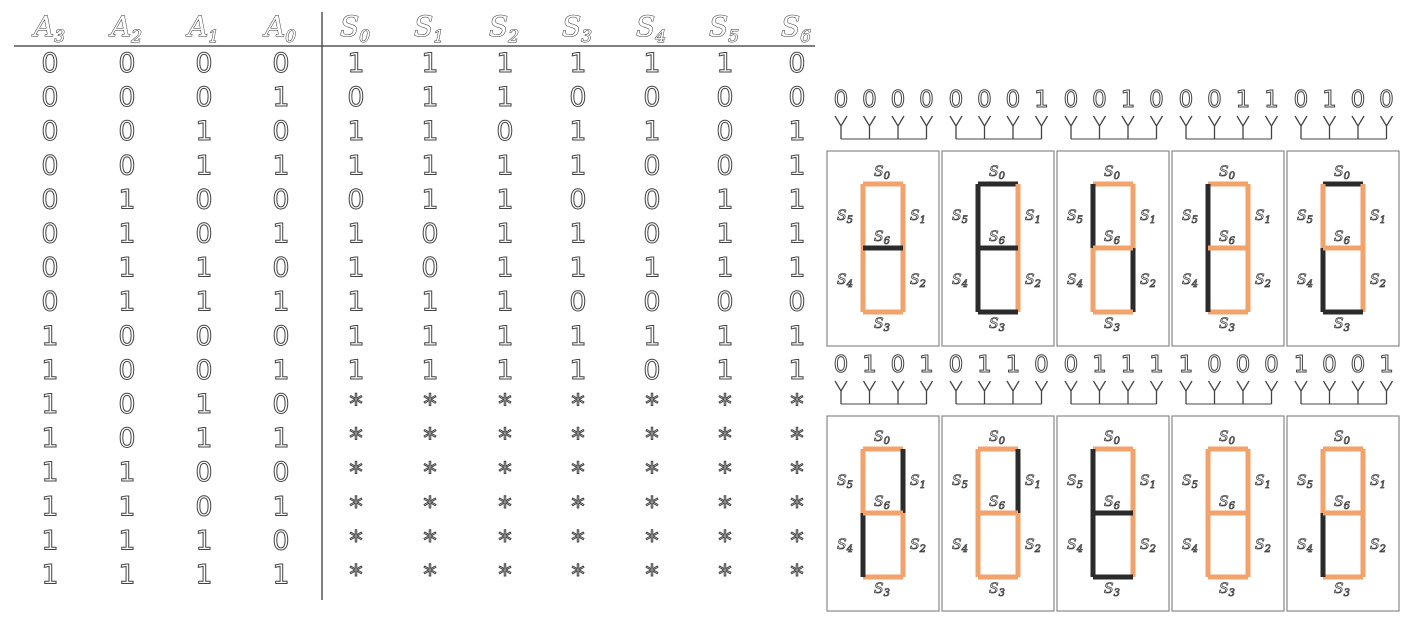 The height and width of the screenshot is (632, 1419). I want to click on display-0: 0 0 0 0S0S1S2S3S4S5S6, so click(883, 217).